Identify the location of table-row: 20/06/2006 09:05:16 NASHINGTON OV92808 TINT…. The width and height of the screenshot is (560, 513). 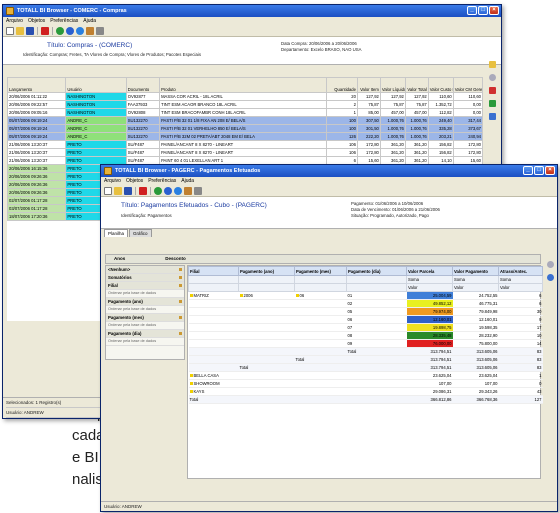
(245, 112).